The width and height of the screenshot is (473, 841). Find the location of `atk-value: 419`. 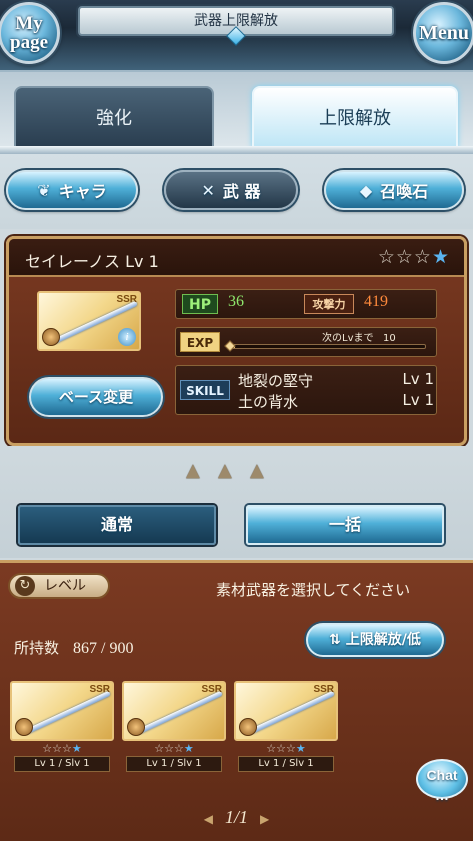

atk-value: 419 is located at coordinates (376, 301).